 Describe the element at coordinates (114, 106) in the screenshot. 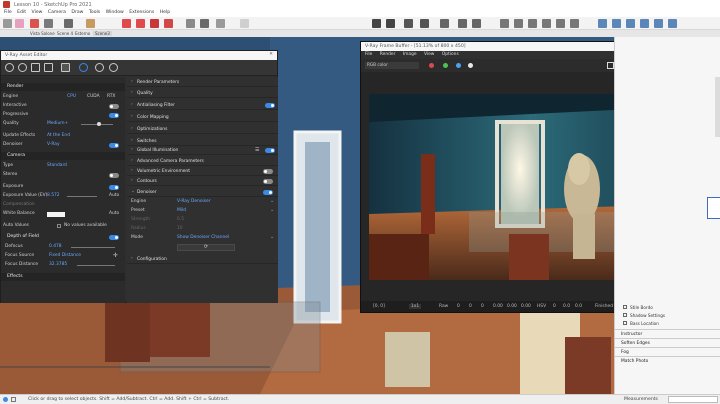

I see `interactive-toggle` at that location.